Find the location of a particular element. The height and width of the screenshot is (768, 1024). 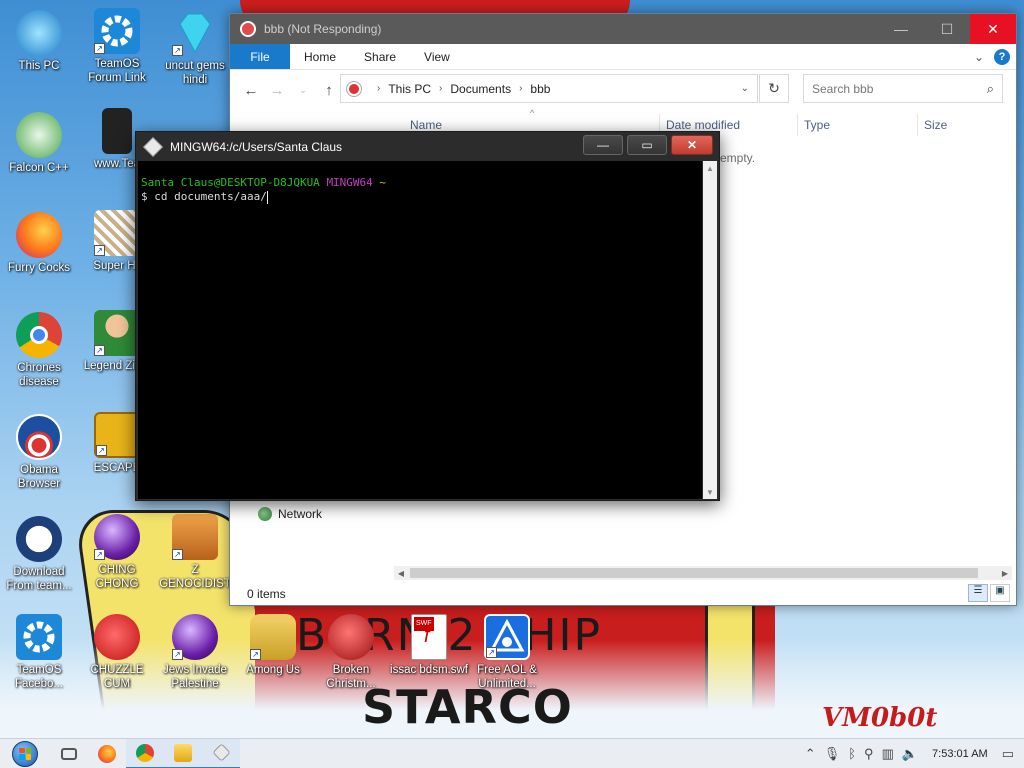

taskbar-task-view is located at coordinates (69, 753).